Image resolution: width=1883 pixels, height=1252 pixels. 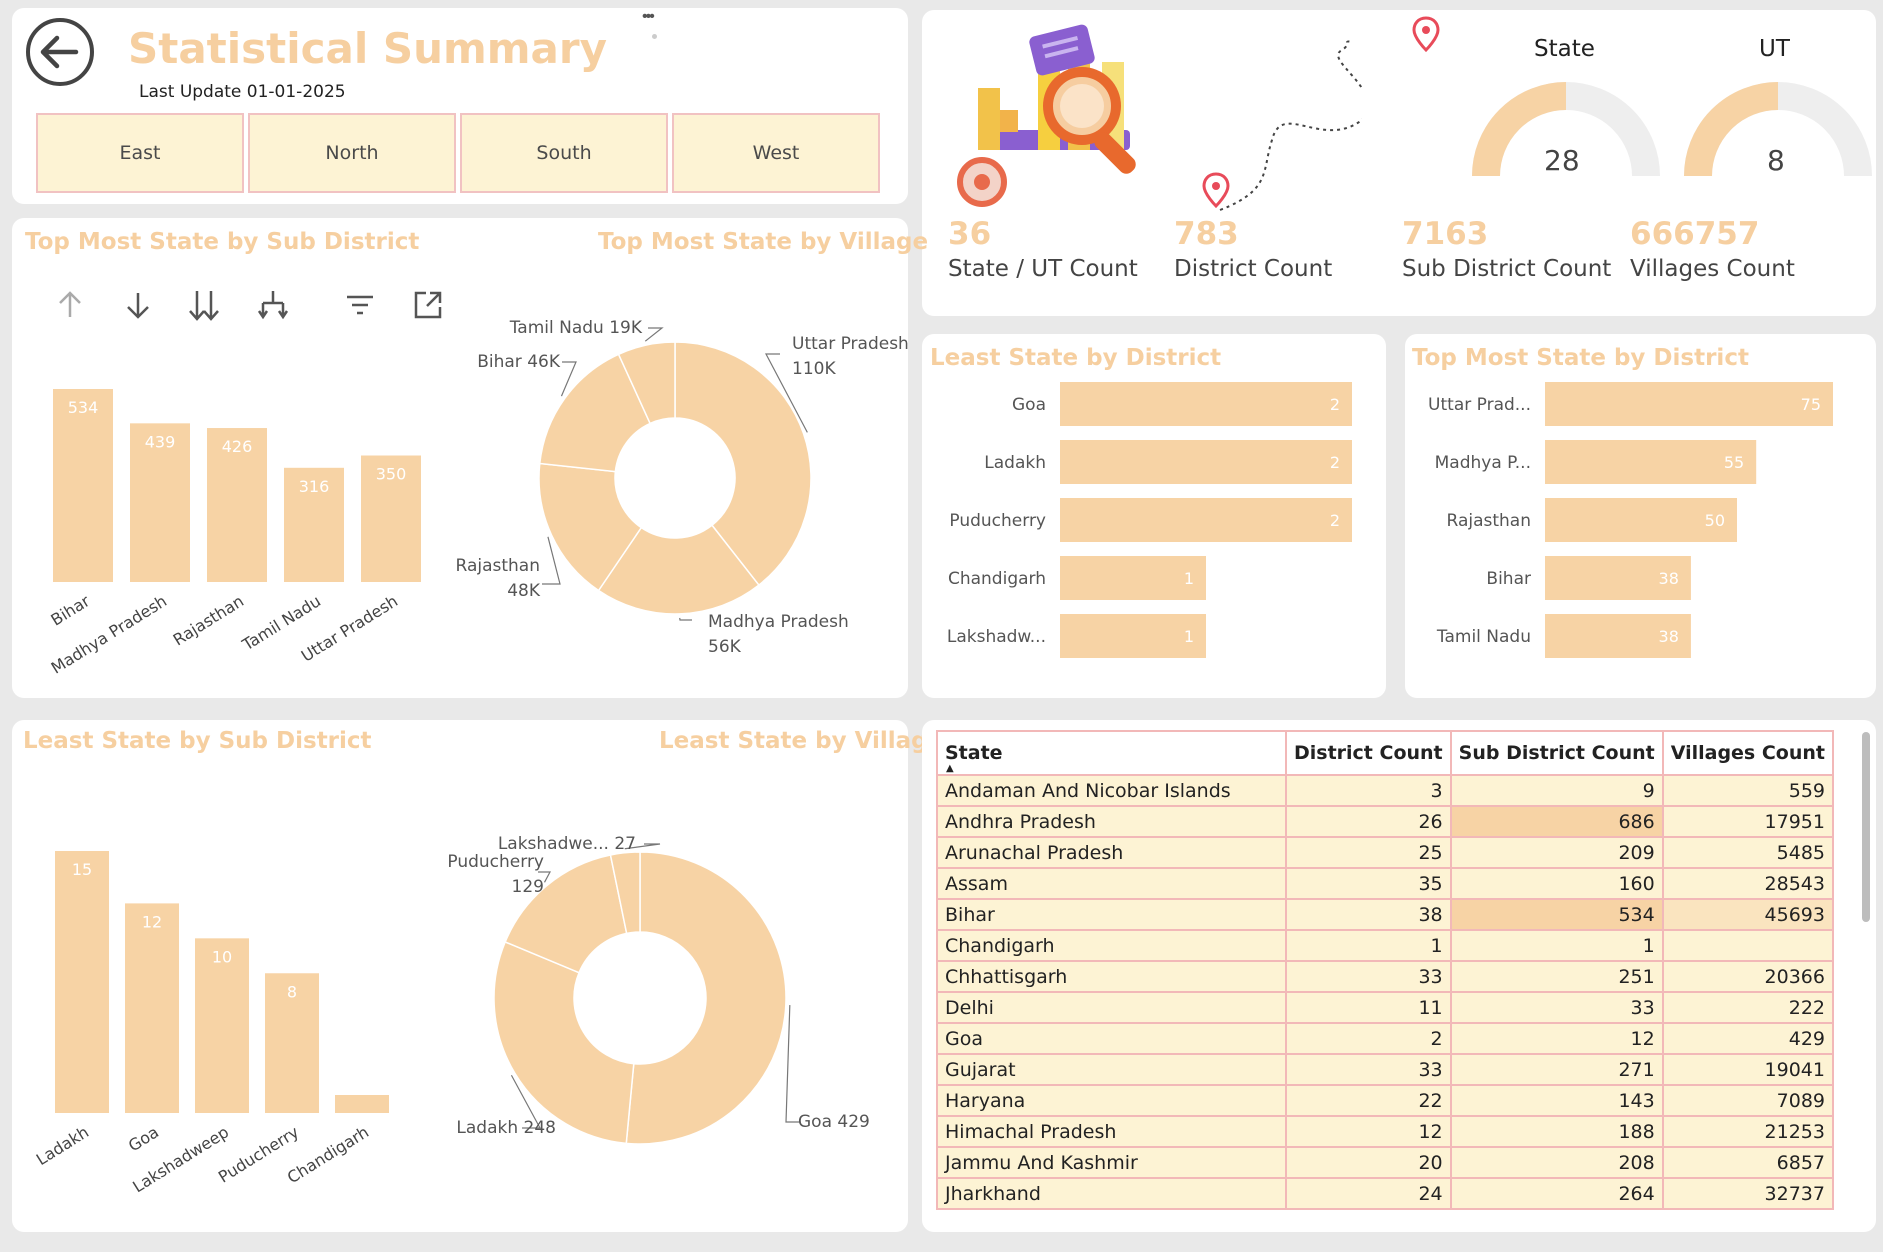 I want to click on donut-data-label: Tamil Nadu 19K, so click(x=576, y=328).